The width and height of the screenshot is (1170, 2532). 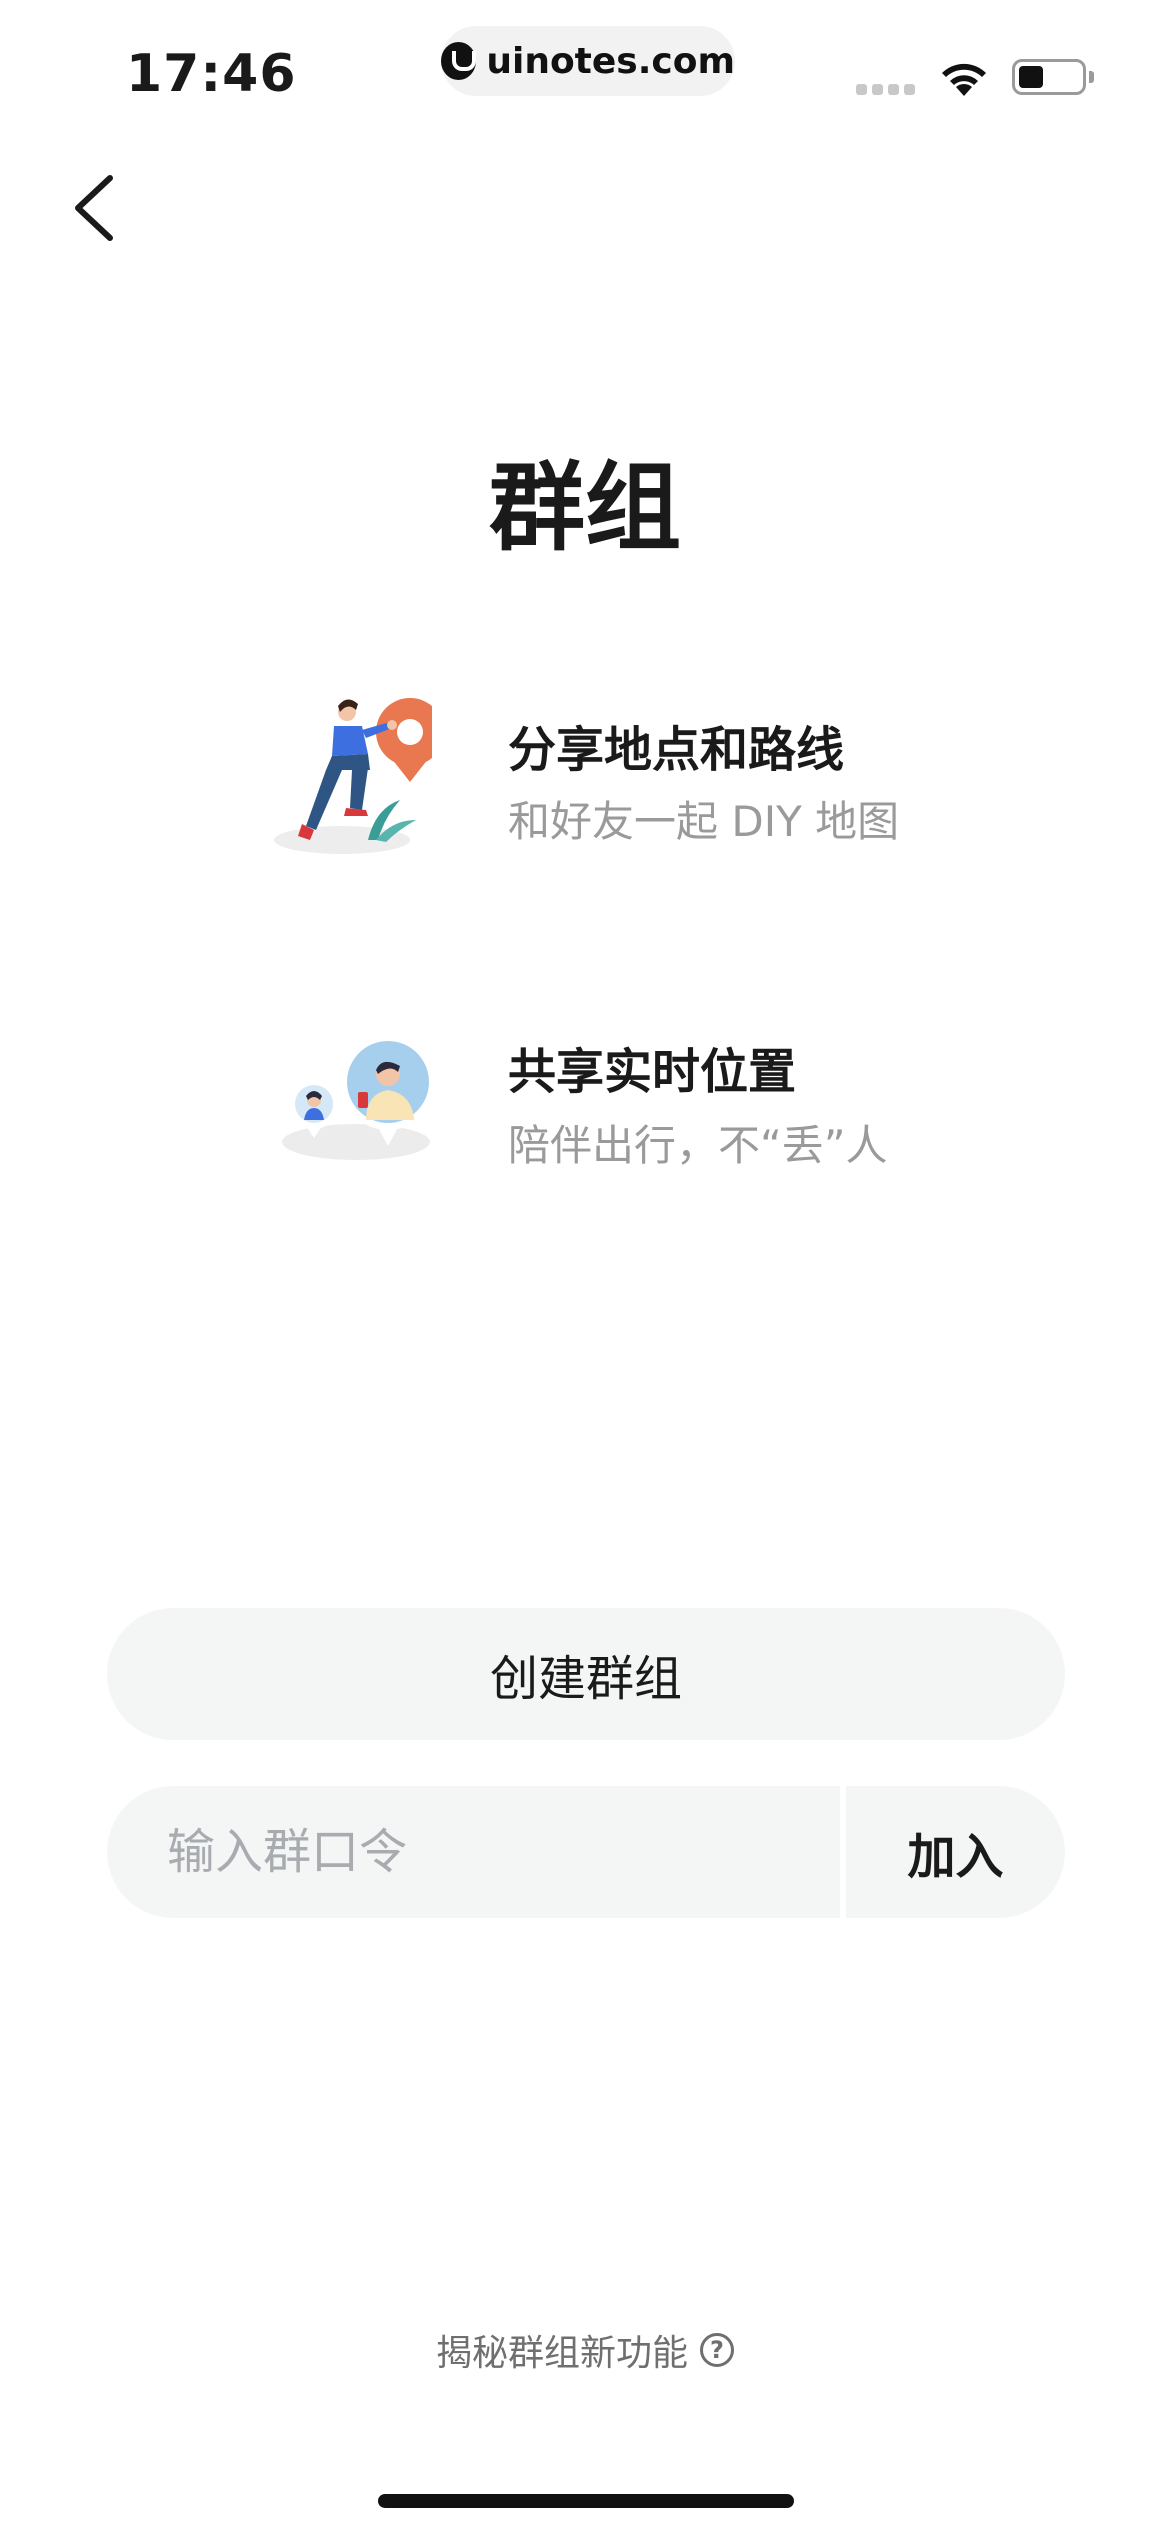 What do you see at coordinates (652, 1072) in the screenshot?
I see `feature-title-live-location: 共享实时位置` at bounding box center [652, 1072].